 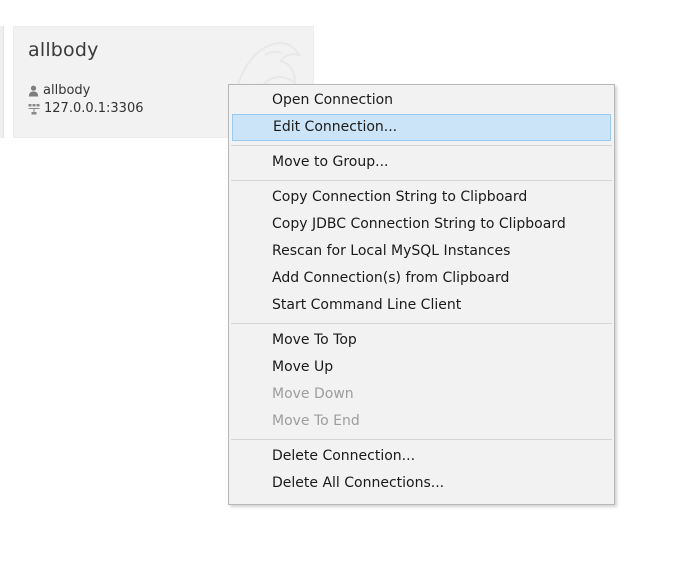 I want to click on network-icon, so click(x=34, y=108).